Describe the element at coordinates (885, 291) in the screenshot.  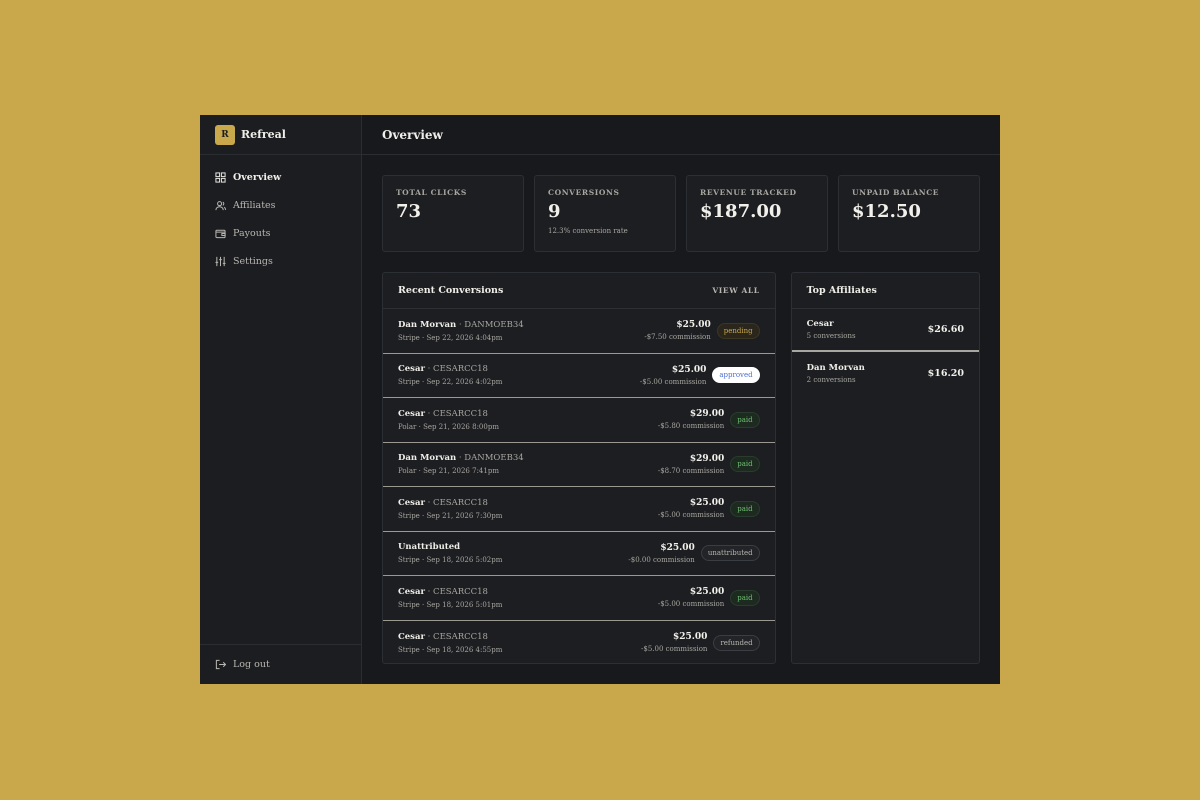
I see `panel-header: Top Affiliates` at that location.